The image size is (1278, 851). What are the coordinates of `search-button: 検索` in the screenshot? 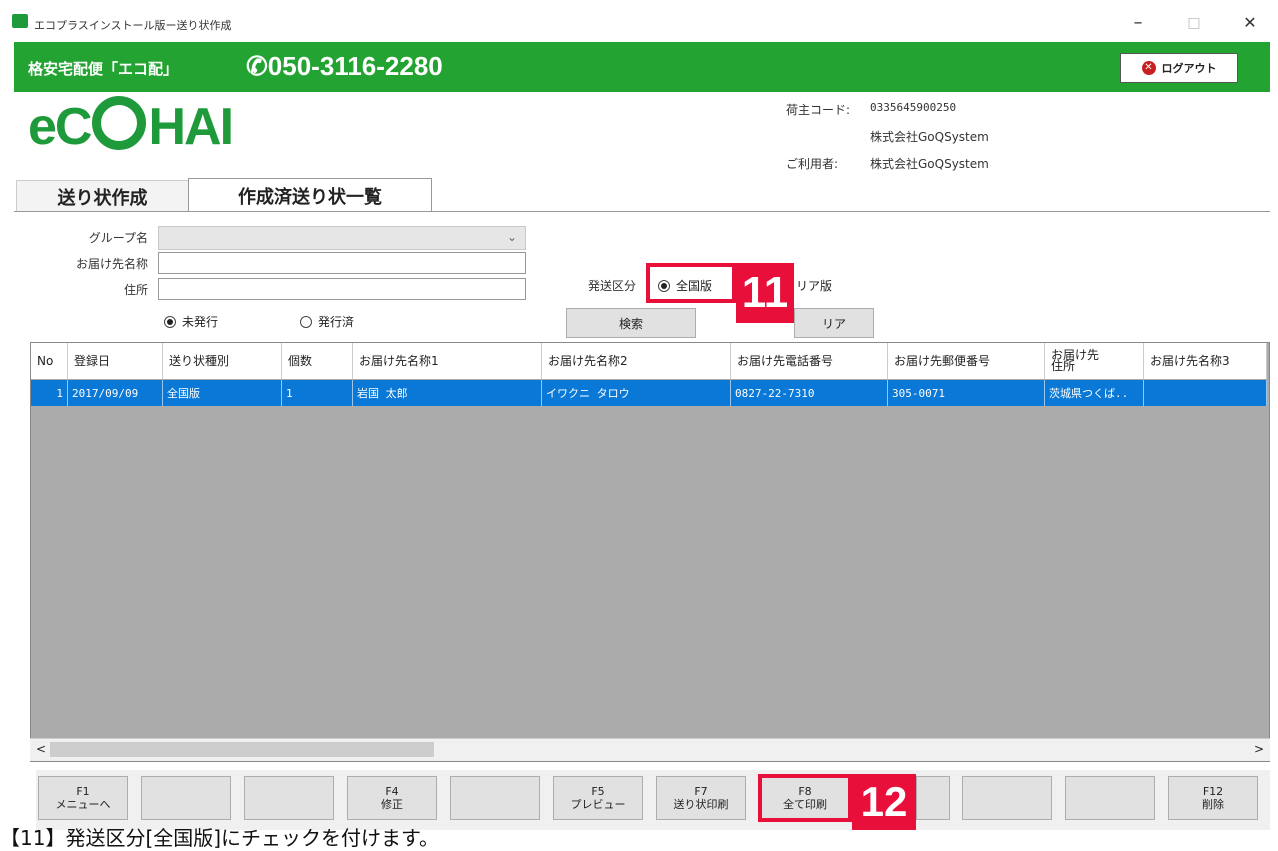 It's located at (631, 323).